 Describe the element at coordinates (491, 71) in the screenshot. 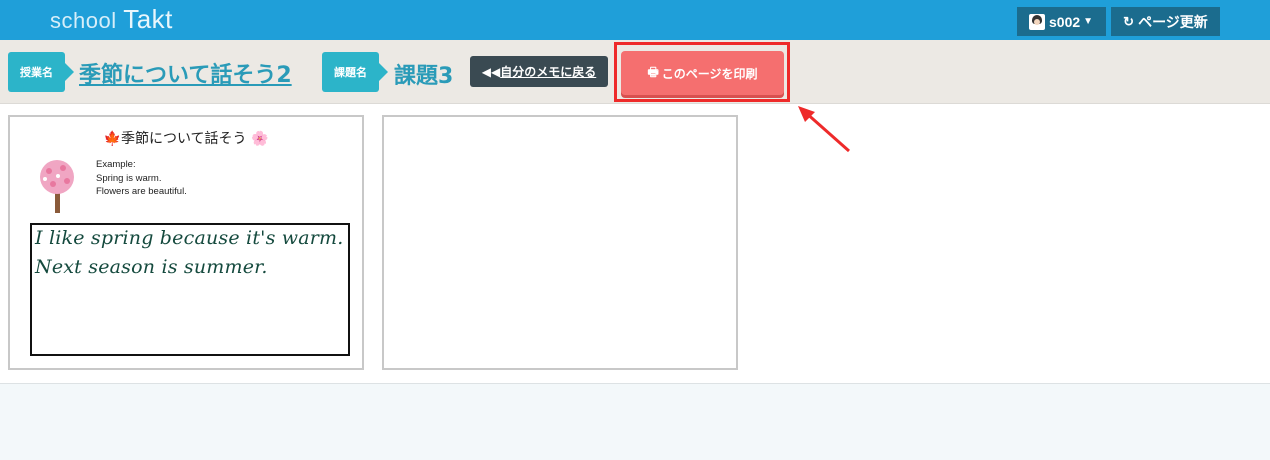

I see `back-icon: ◀◀` at that location.